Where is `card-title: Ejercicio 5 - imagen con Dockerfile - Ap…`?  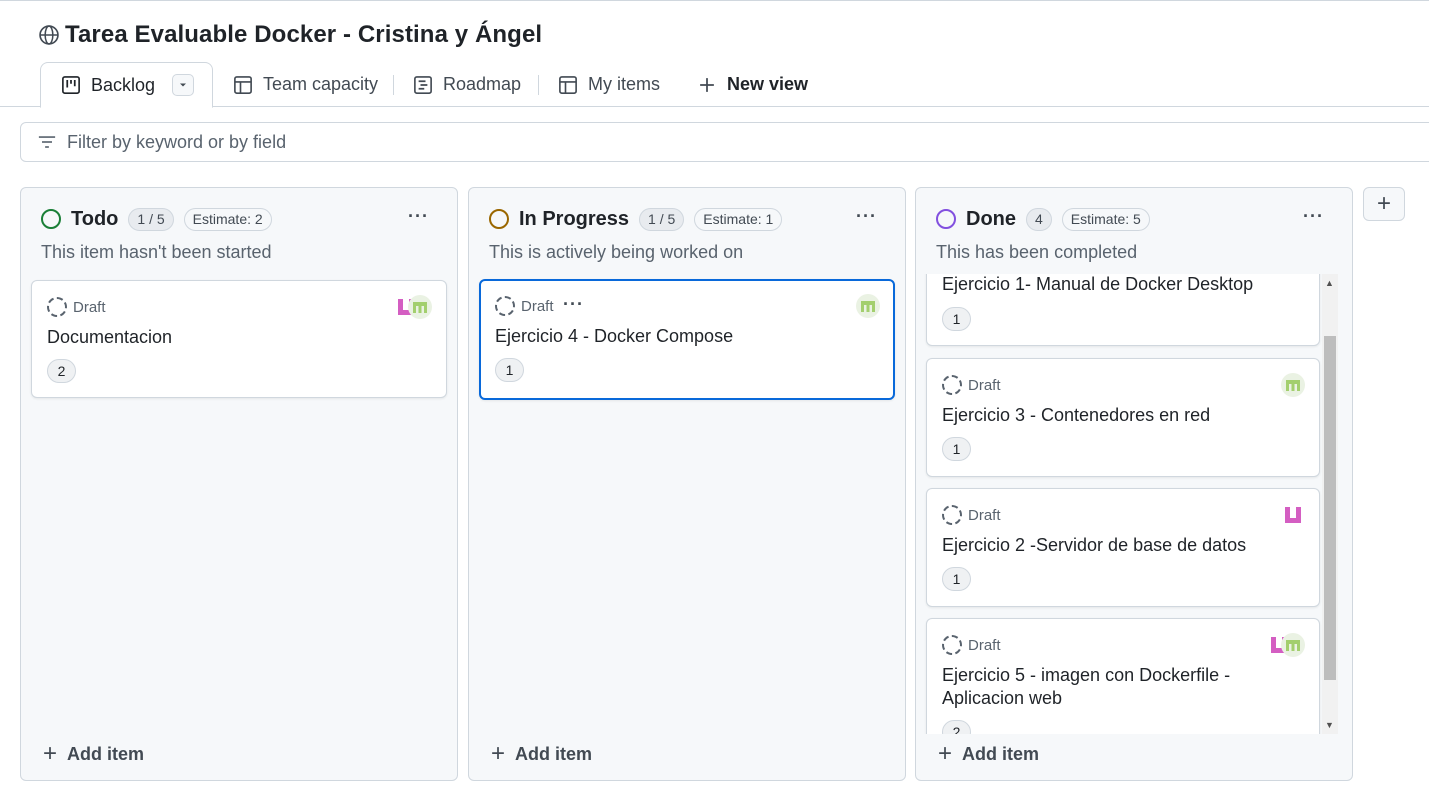 card-title: Ejercicio 5 - imagen con Dockerfile - Ap… is located at coordinates (1092, 687).